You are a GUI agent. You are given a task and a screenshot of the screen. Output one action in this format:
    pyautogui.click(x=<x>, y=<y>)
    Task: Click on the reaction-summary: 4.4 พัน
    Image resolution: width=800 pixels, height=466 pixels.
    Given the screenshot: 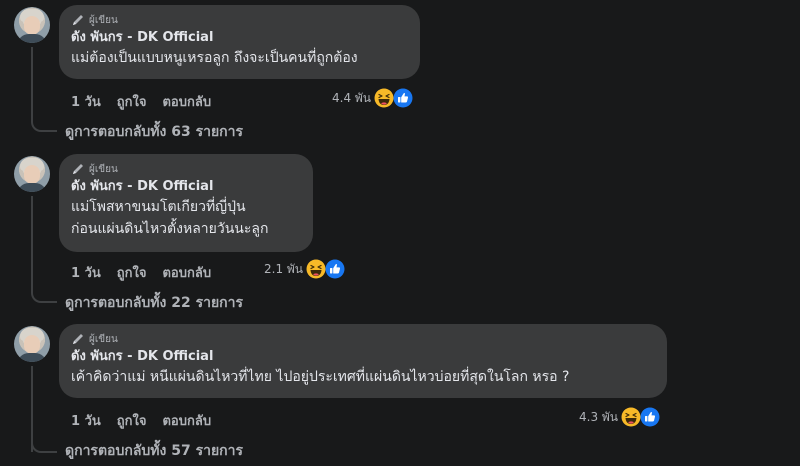 What is the action you would take?
    pyautogui.click(x=372, y=98)
    